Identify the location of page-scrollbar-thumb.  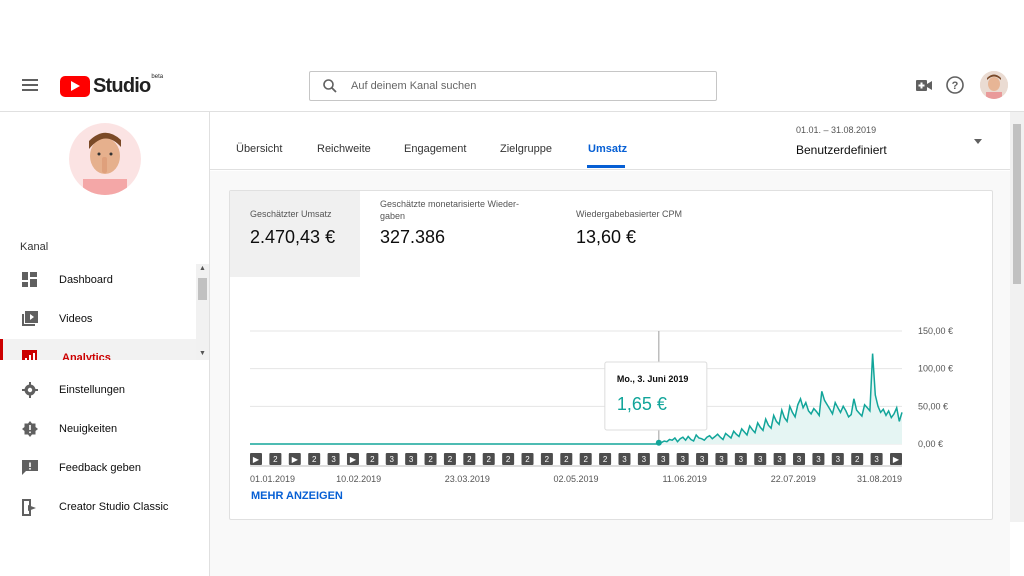
(1017, 204).